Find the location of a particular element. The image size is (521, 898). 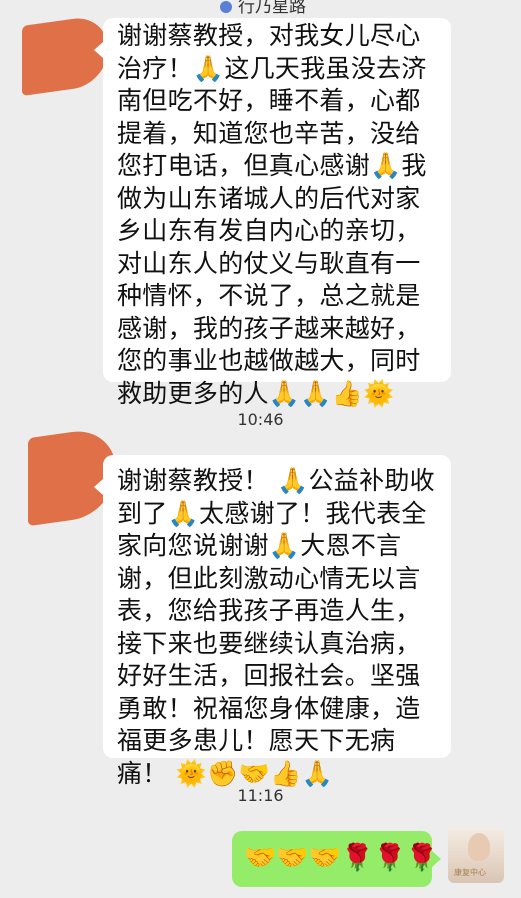

contact-icon is located at coordinates (226, 7).